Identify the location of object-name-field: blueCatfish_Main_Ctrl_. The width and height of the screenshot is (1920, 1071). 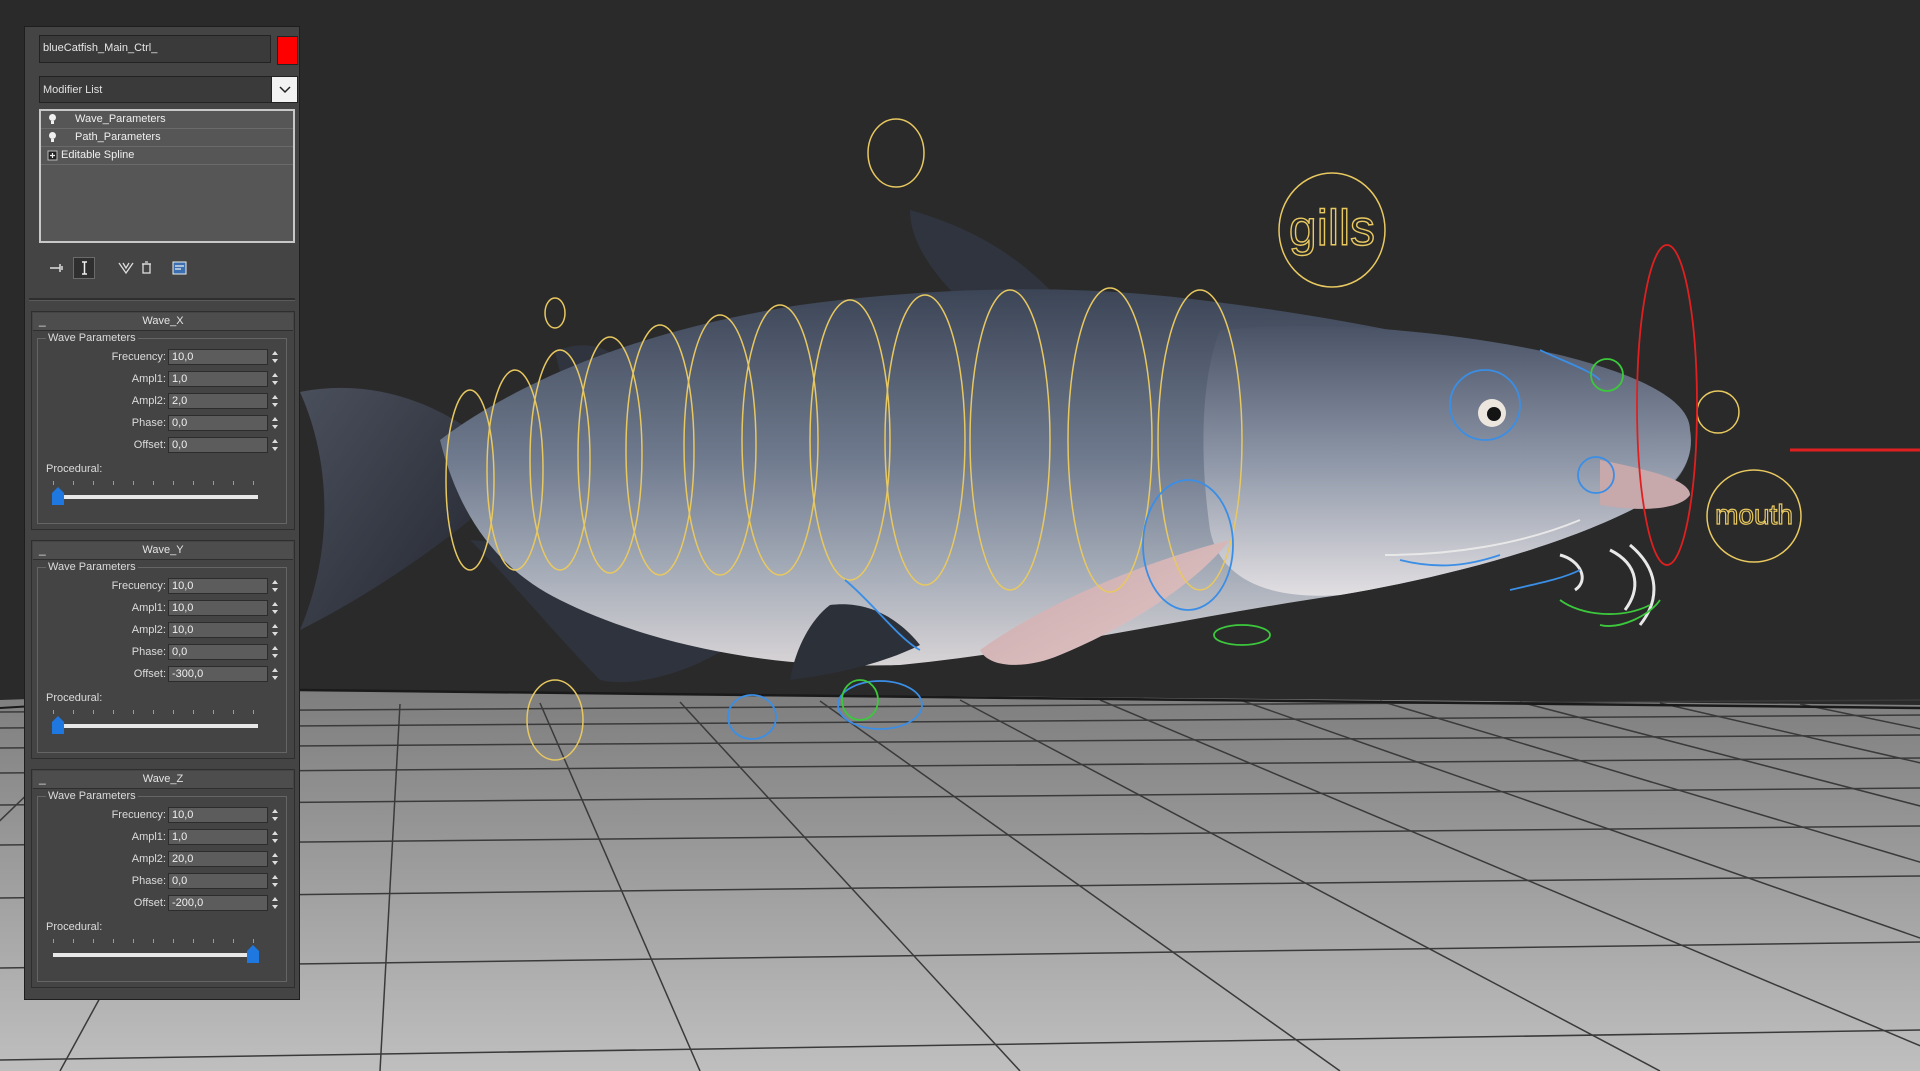
(155, 49).